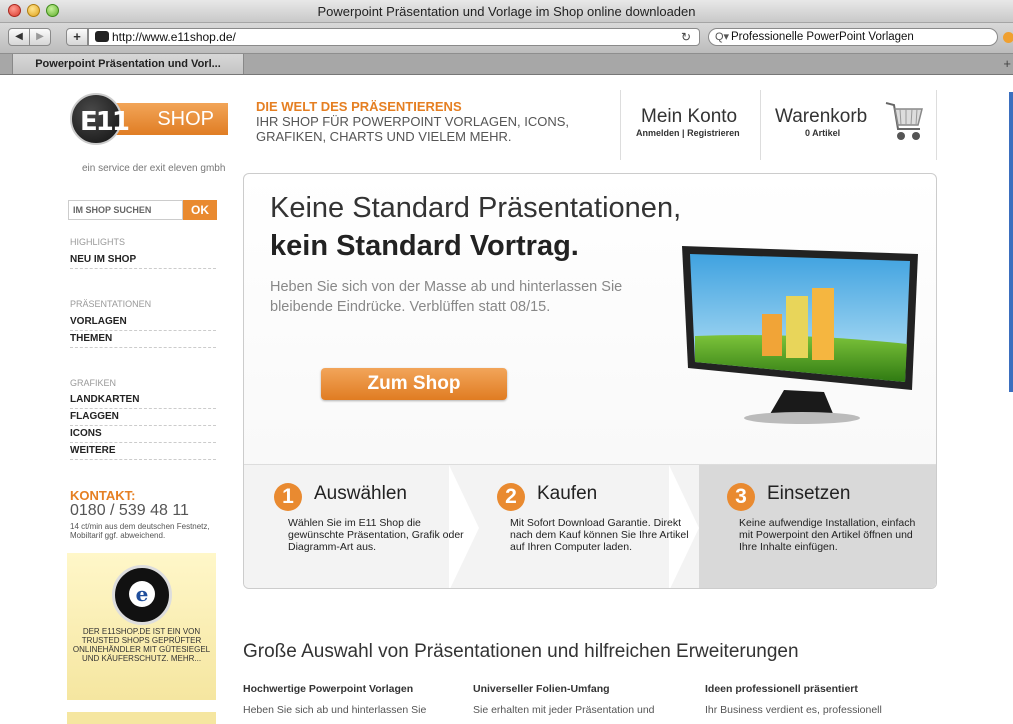 This screenshot has width=1013, height=724. I want to click on register-link: Registrieren, so click(713, 133).